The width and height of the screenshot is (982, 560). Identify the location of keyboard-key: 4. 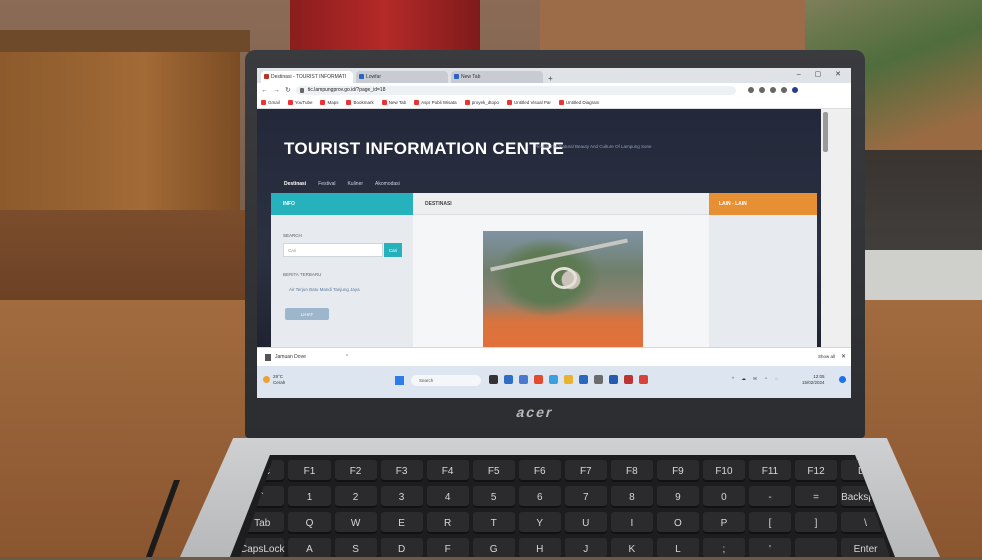
(447, 497).